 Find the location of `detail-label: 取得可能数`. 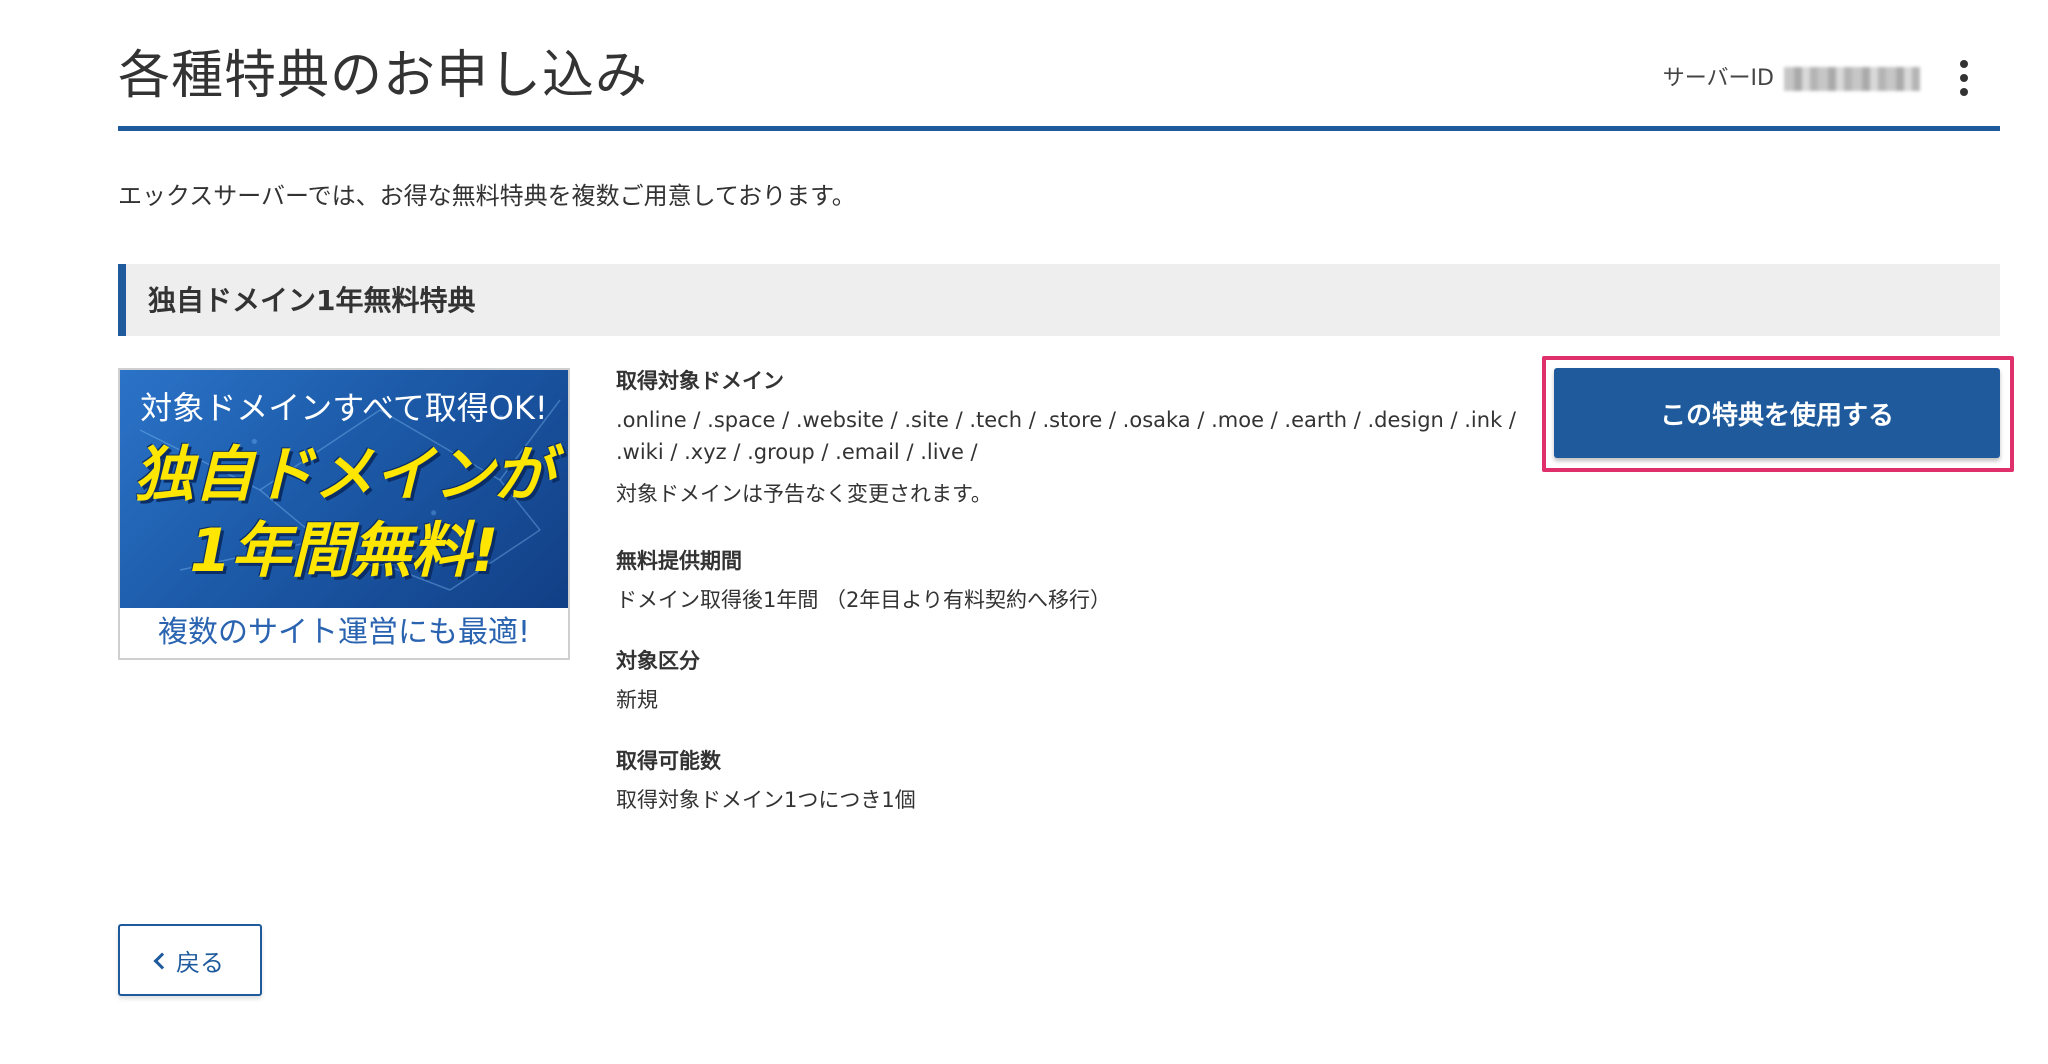

detail-label: 取得可能数 is located at coordinates (668, 761).